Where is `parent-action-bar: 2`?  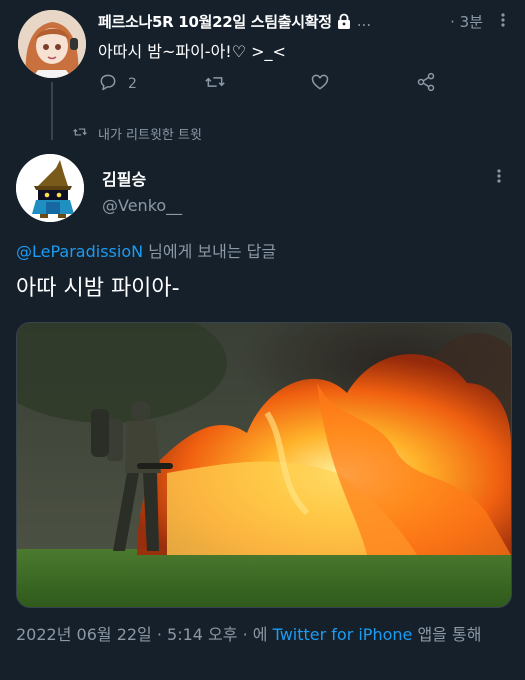 parent-action-bar: 2 is located at coordinates (273, 86).